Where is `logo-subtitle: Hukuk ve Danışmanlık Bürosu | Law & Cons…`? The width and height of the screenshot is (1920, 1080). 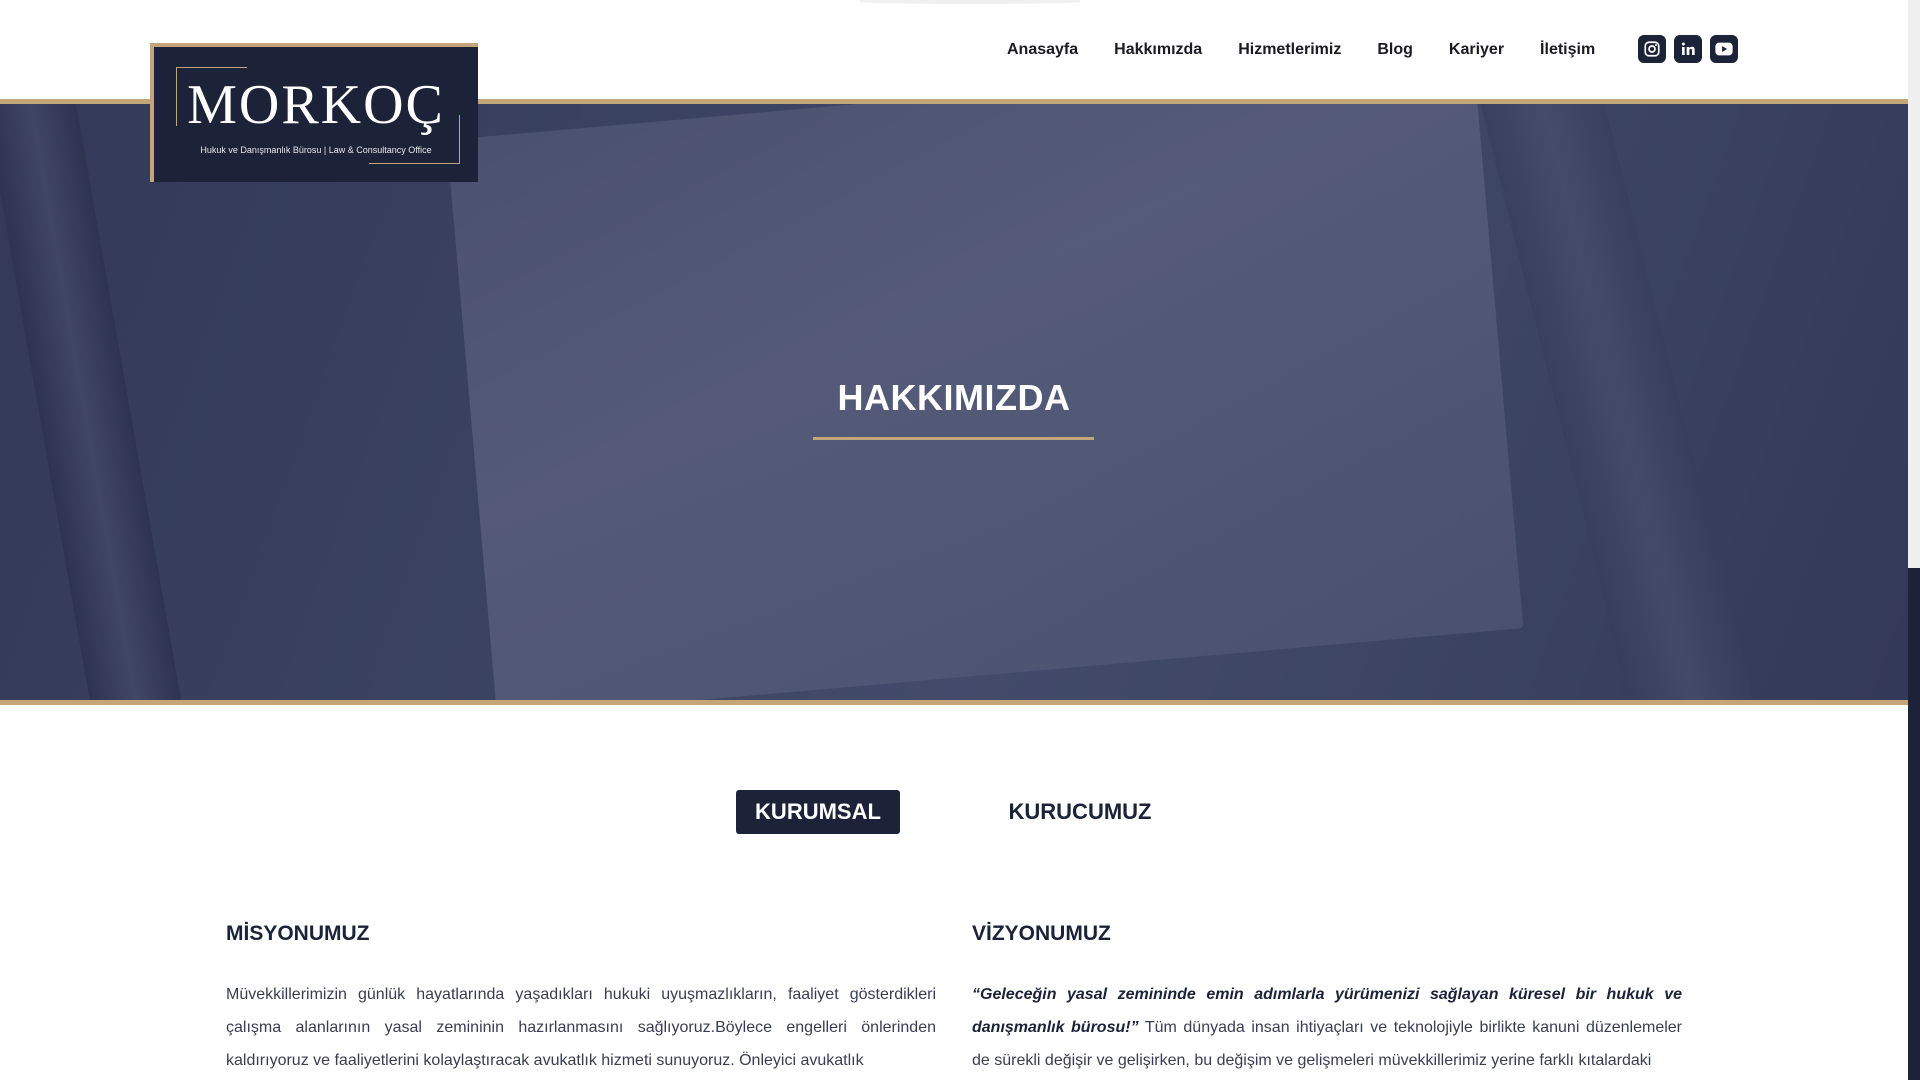
logo-subtitle: Hukuk ve Danışmanlık Bürosu | Law & Cons… is located at coordinates (316, 150).